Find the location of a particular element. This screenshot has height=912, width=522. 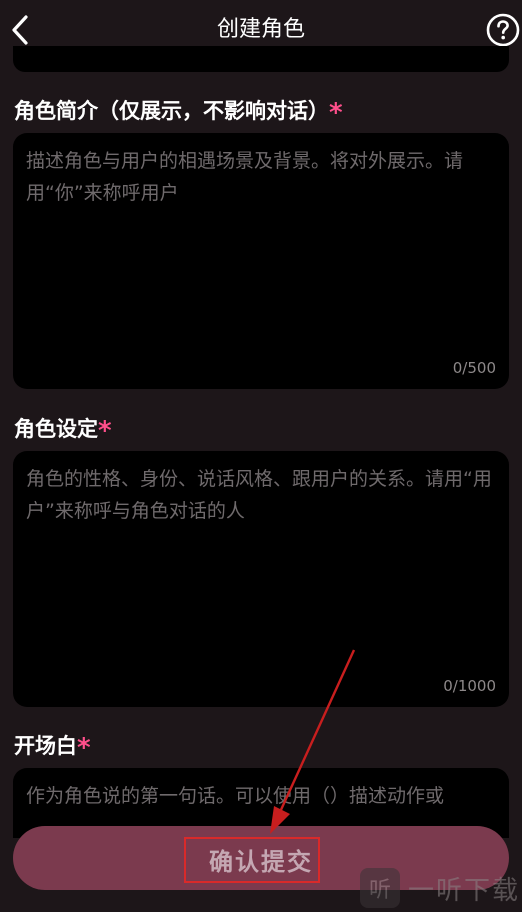

watermark-logo: 听 is located at coordinates (380, 888).